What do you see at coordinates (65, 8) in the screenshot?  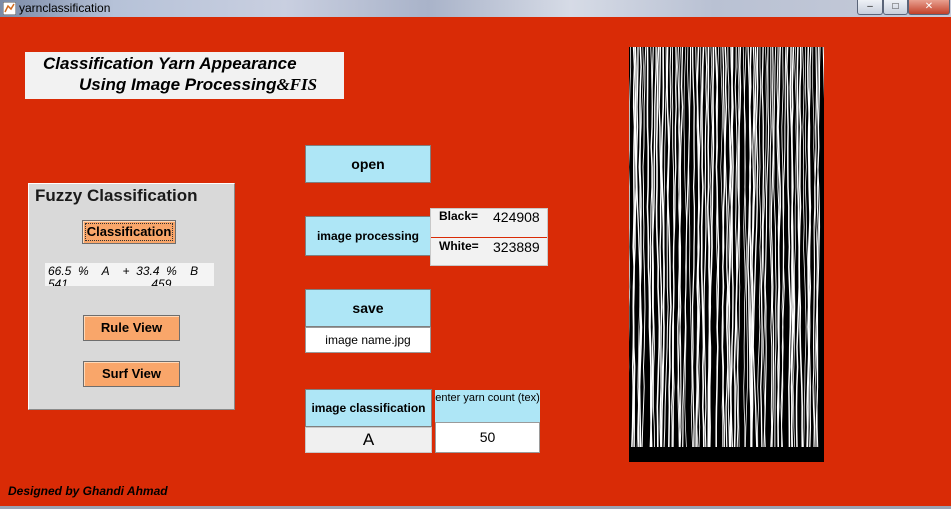 I see `window-title: yarnclassification` at bounding box center [65, 8].